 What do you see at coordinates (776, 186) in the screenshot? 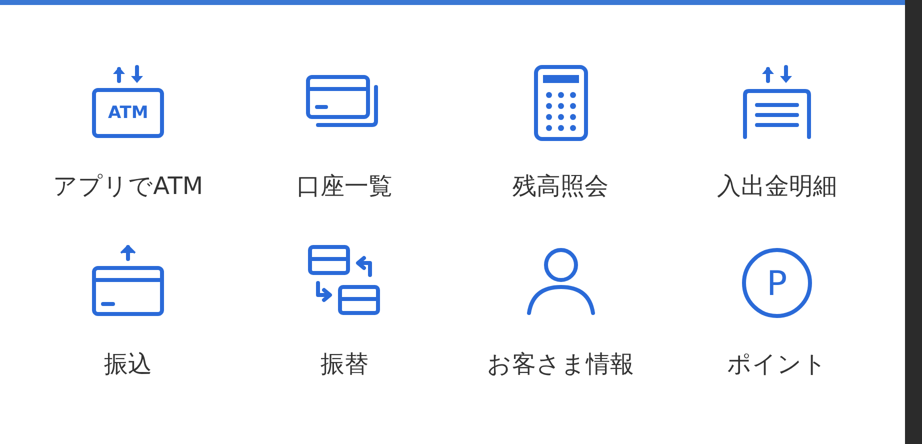
I see `menu-label: 入出金明細` at bounding box center [776, 186].